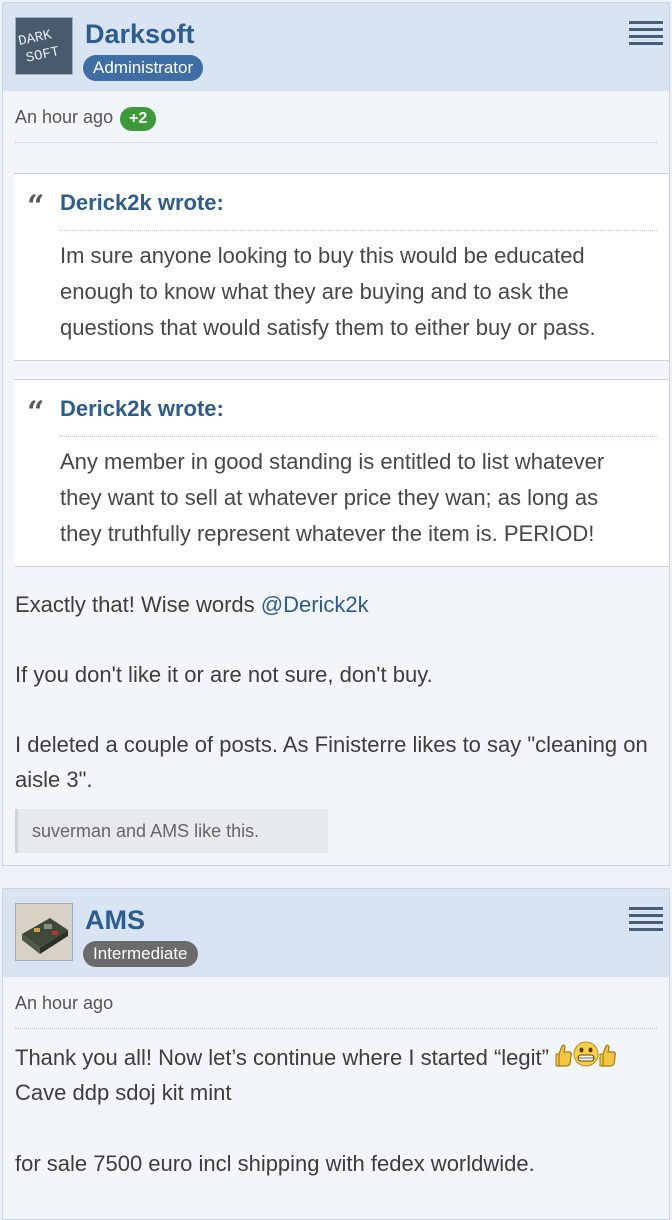 The image size is (672, 1220). Describe the element at coordinates (44, 46) in the screenshot. I see `avatar-darksoft: DARK SOFT` at that location.